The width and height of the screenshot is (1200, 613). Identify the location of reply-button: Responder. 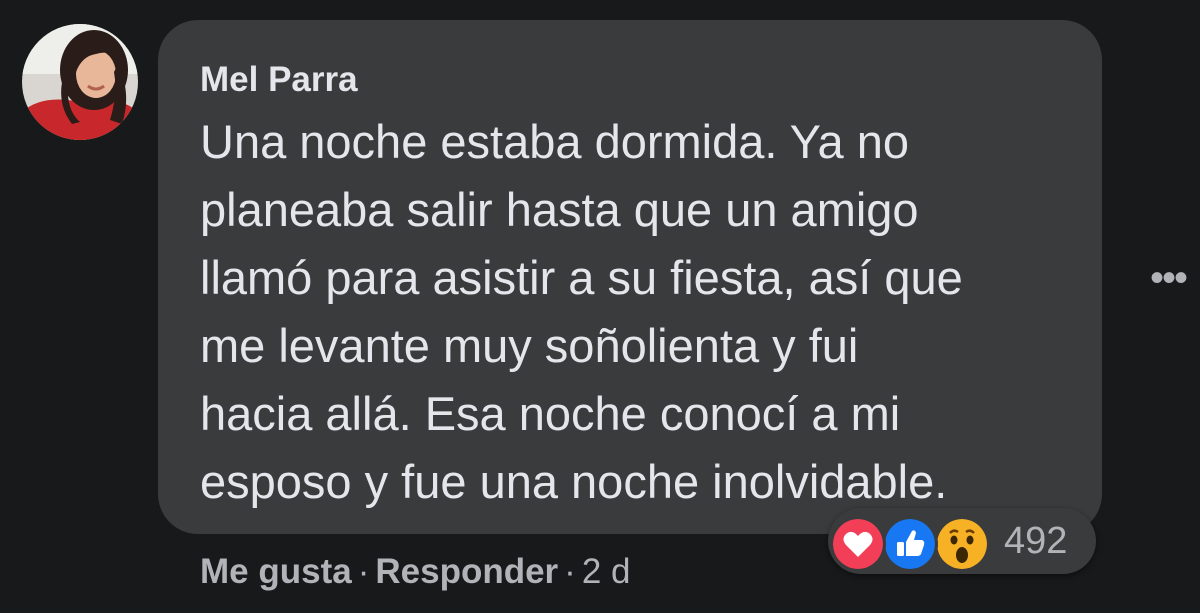
(466, 571).